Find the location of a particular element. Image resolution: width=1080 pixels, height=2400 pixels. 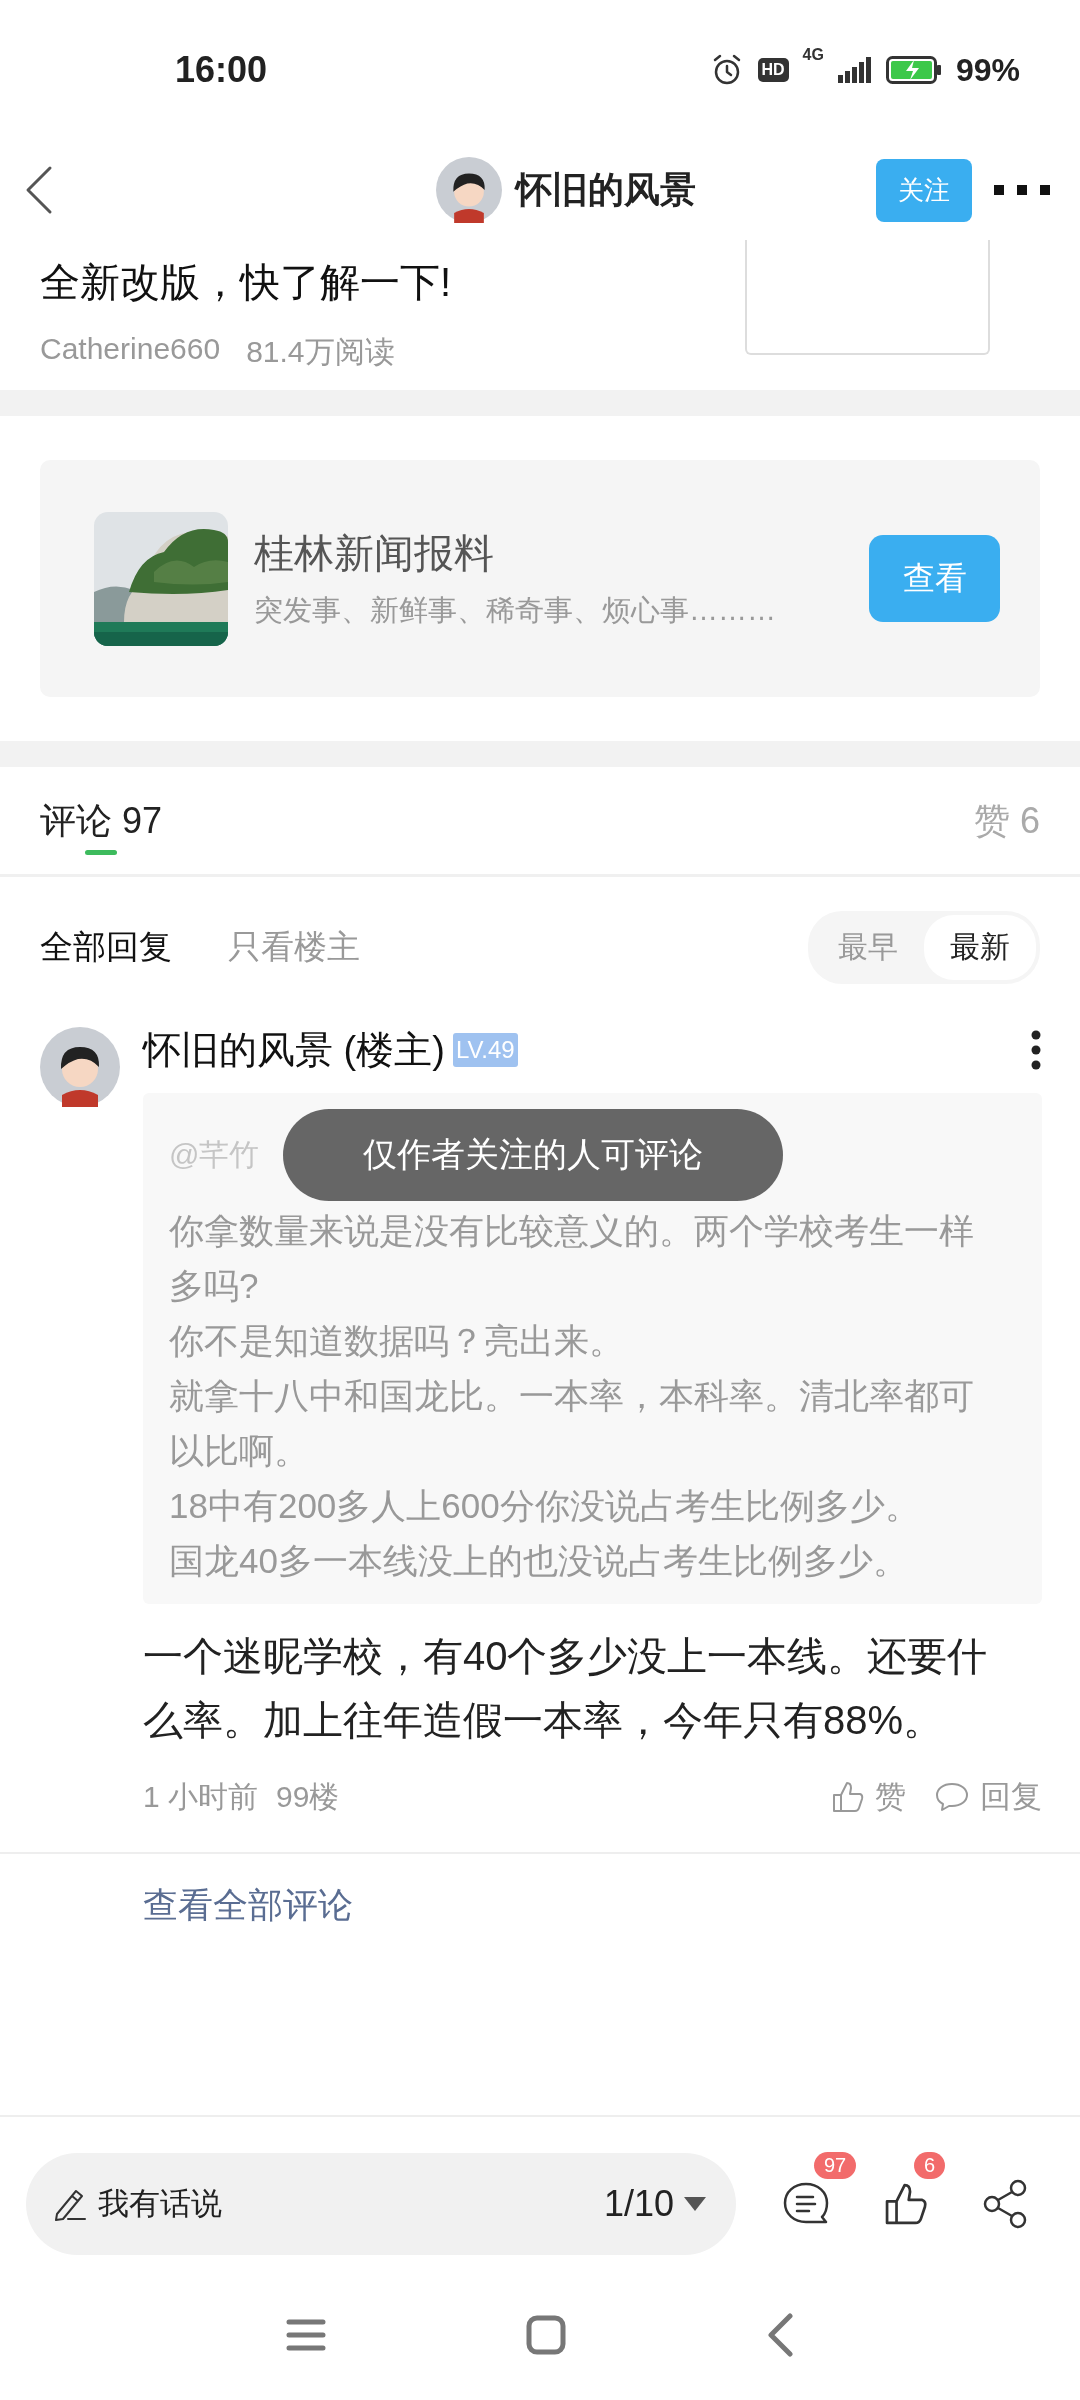

battery-icon is located at coordinates (913, 70).